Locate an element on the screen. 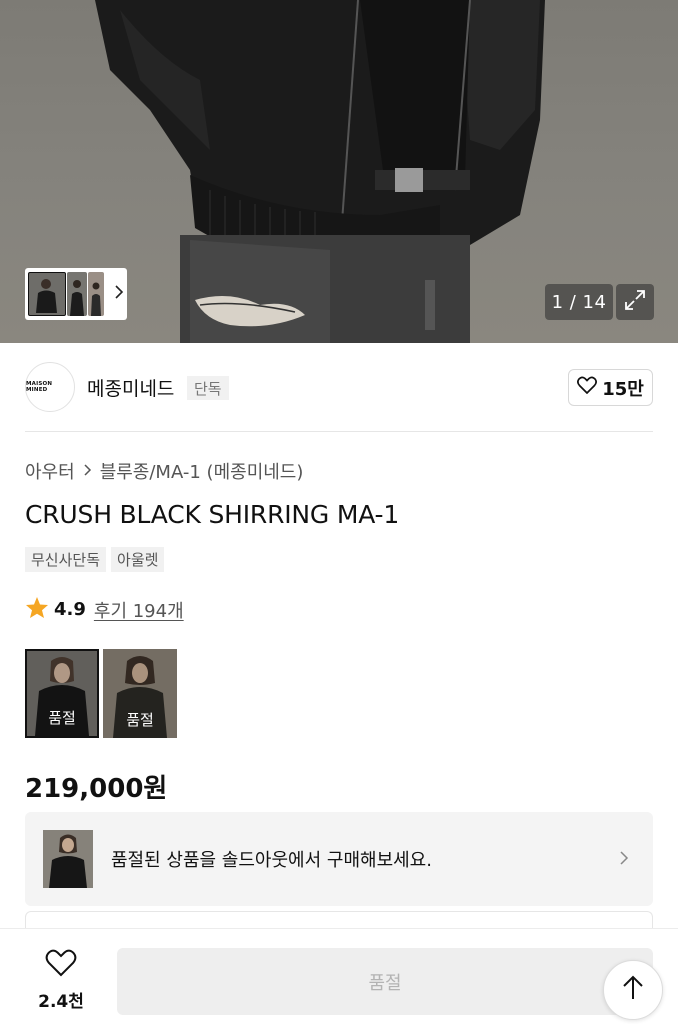 Image resolution: width=678 pixels, height=1024 pixels. divider is located at coordinates (339, 431).